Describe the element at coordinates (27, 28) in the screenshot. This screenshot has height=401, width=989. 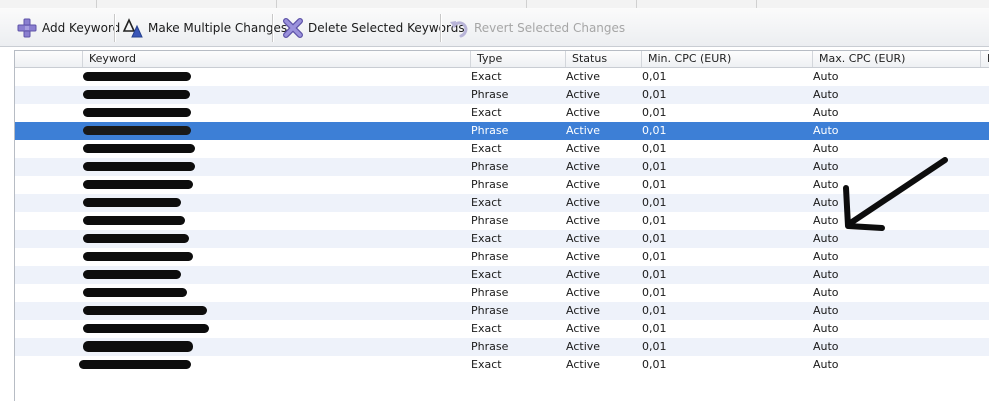
I see `plus-icon` at that location.